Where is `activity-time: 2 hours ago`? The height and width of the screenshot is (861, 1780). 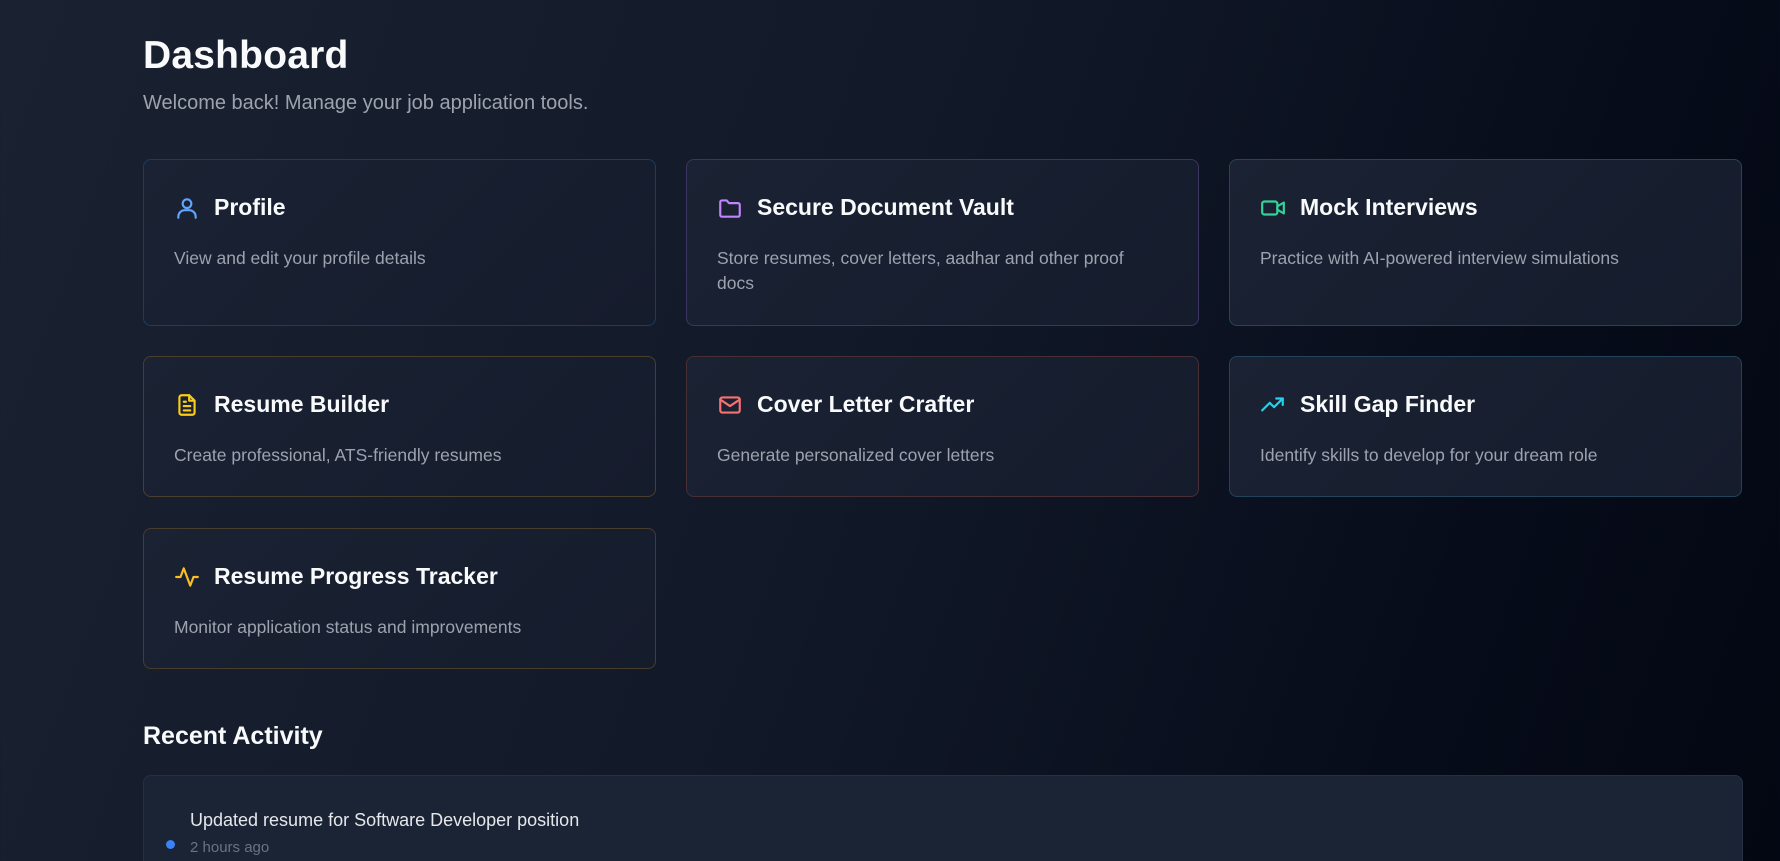 activity-time: 2 hours ago is located at coordinates (230, 847).